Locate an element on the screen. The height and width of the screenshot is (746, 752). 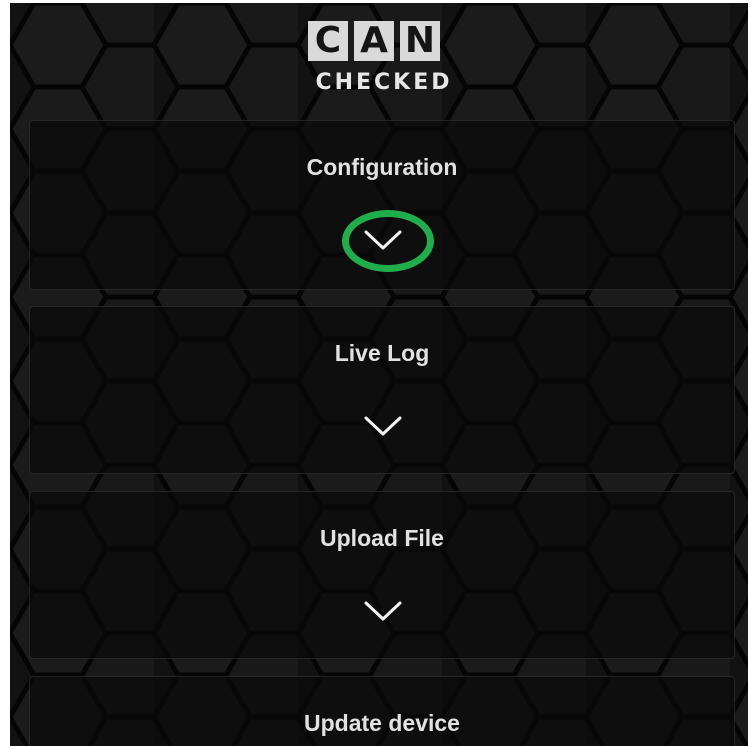
logo-letter-a: A is located at coordinates (374, 41).